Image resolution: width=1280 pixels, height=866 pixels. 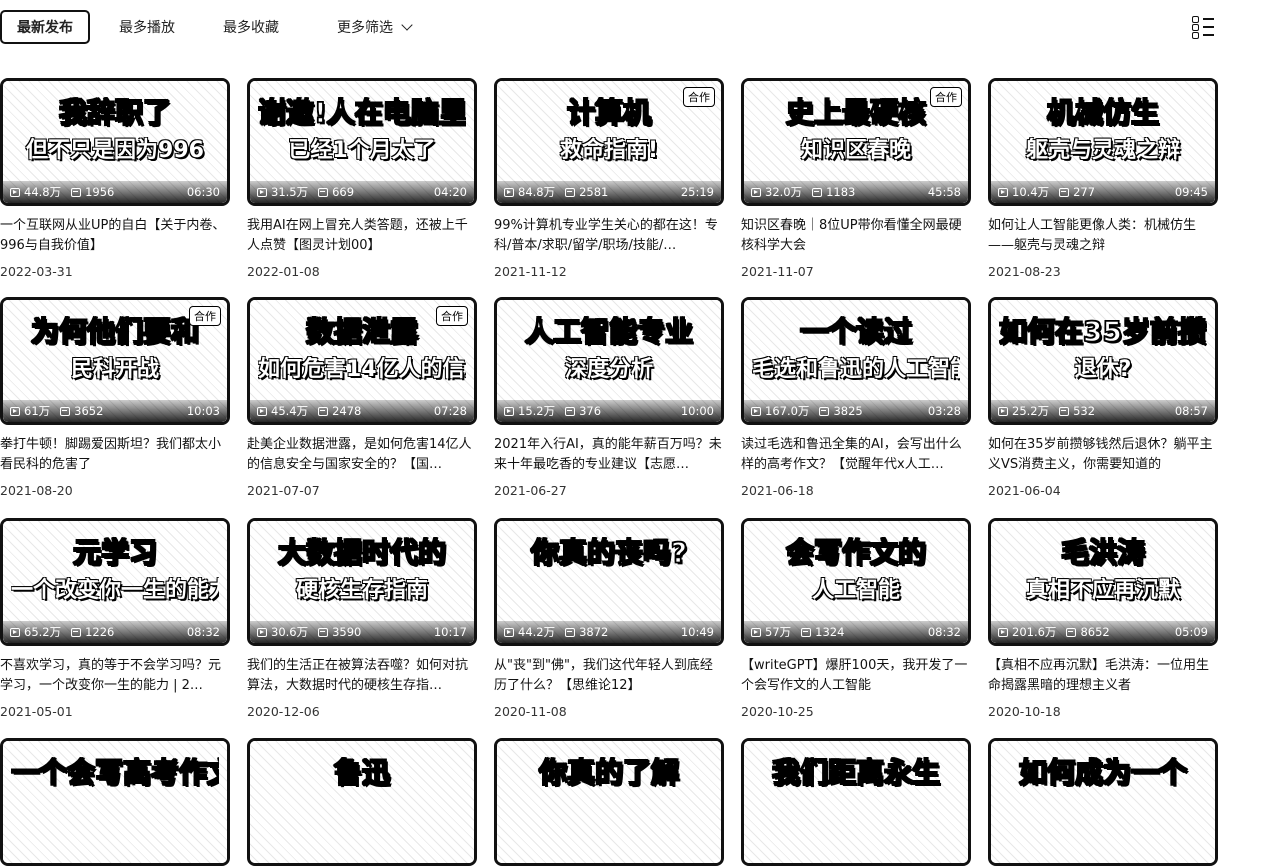 I want to click on filter-more-dropdown: 更多筛选, so click(x=375, y=27).